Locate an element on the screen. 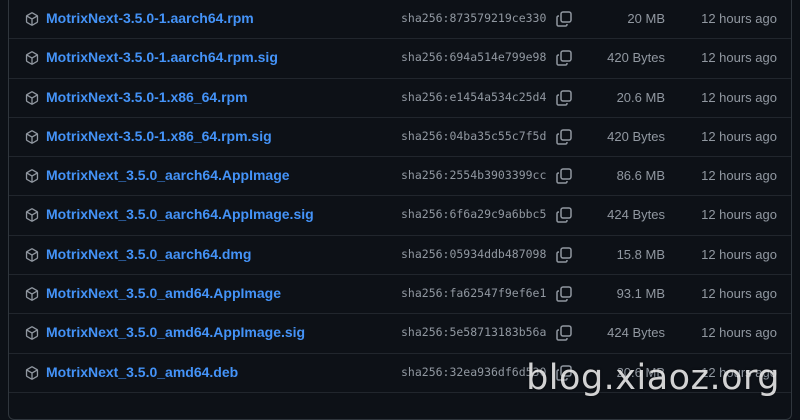  asset-size: 86.6 MB is located at coordinates (641, 175).